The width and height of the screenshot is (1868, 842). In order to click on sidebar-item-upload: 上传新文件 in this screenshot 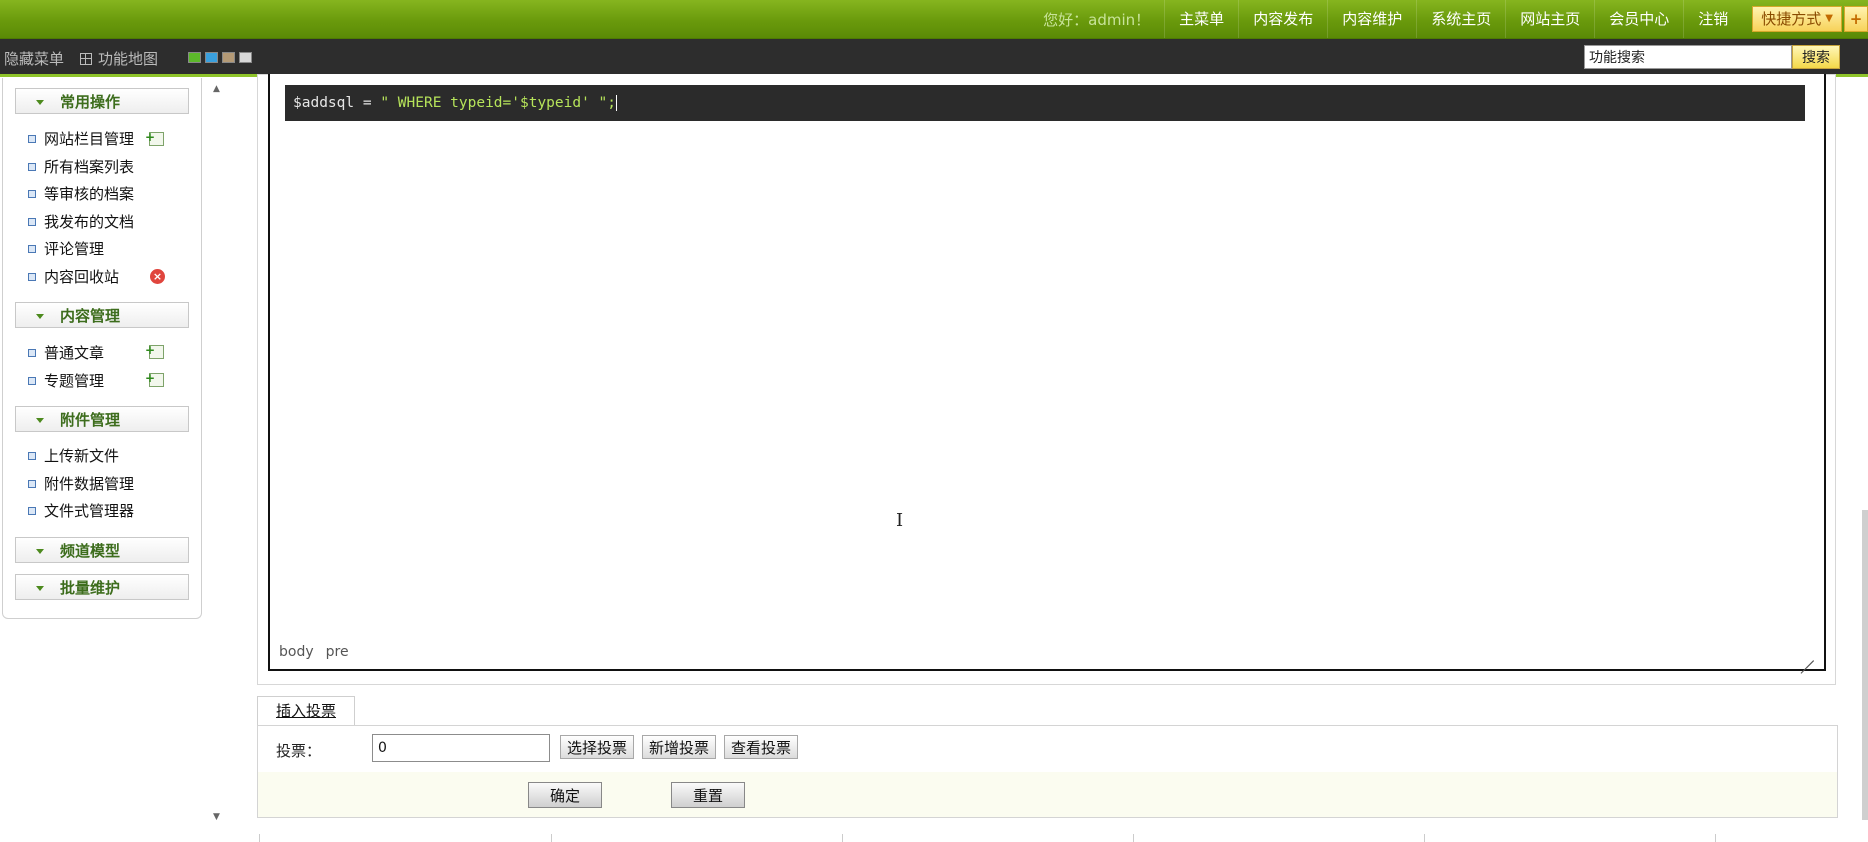, I will do `click(73, 455)`.